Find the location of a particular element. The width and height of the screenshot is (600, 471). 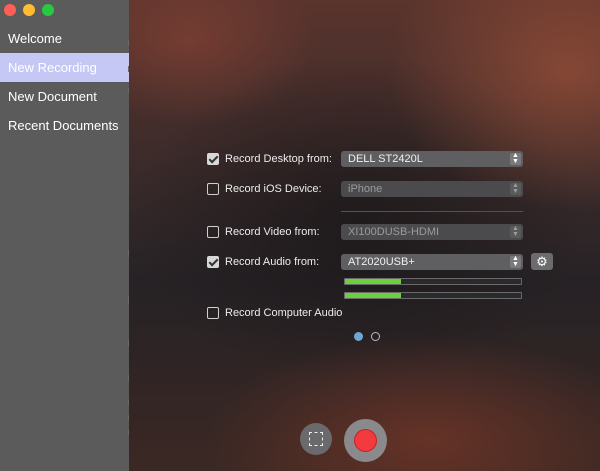

audio-level-meter-left is located at coordinates (433, 281).